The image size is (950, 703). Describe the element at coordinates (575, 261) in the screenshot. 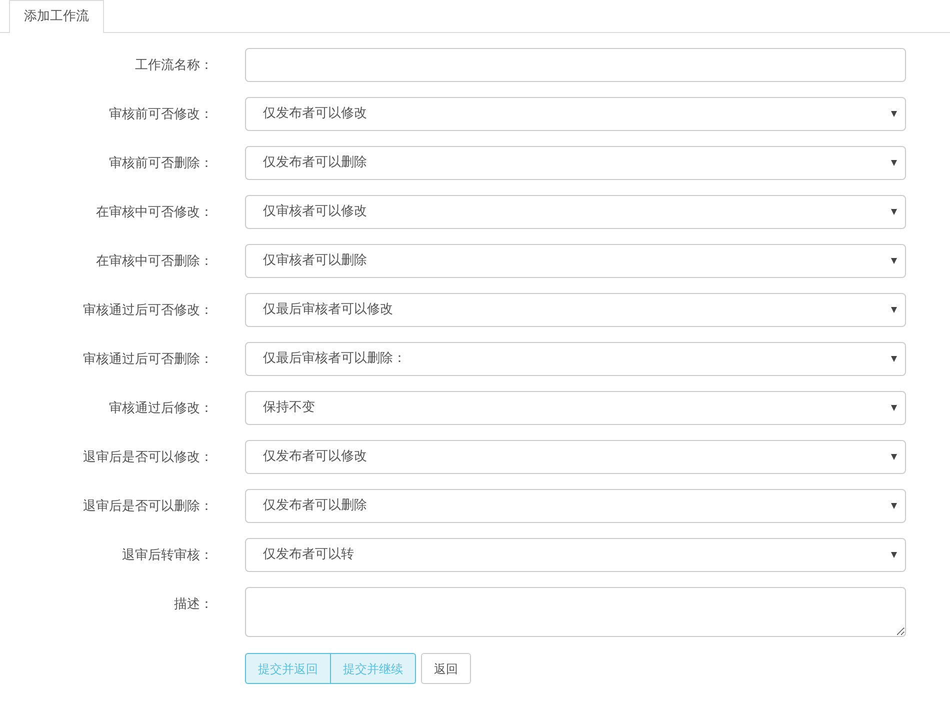

I see `select-field: 仅审核者可以删除` at that location.